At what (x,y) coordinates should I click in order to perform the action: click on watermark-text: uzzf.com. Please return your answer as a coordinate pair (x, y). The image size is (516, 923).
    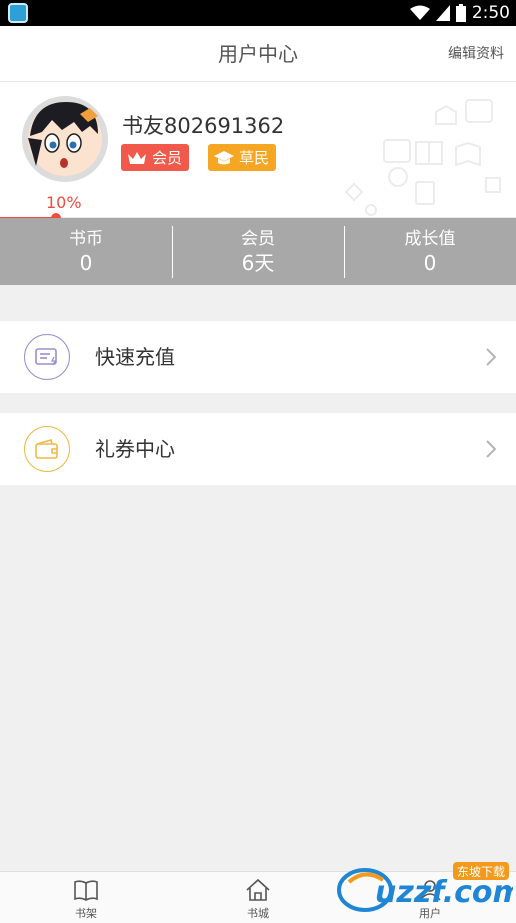
    Looking at the image, I should click on (444, 892).